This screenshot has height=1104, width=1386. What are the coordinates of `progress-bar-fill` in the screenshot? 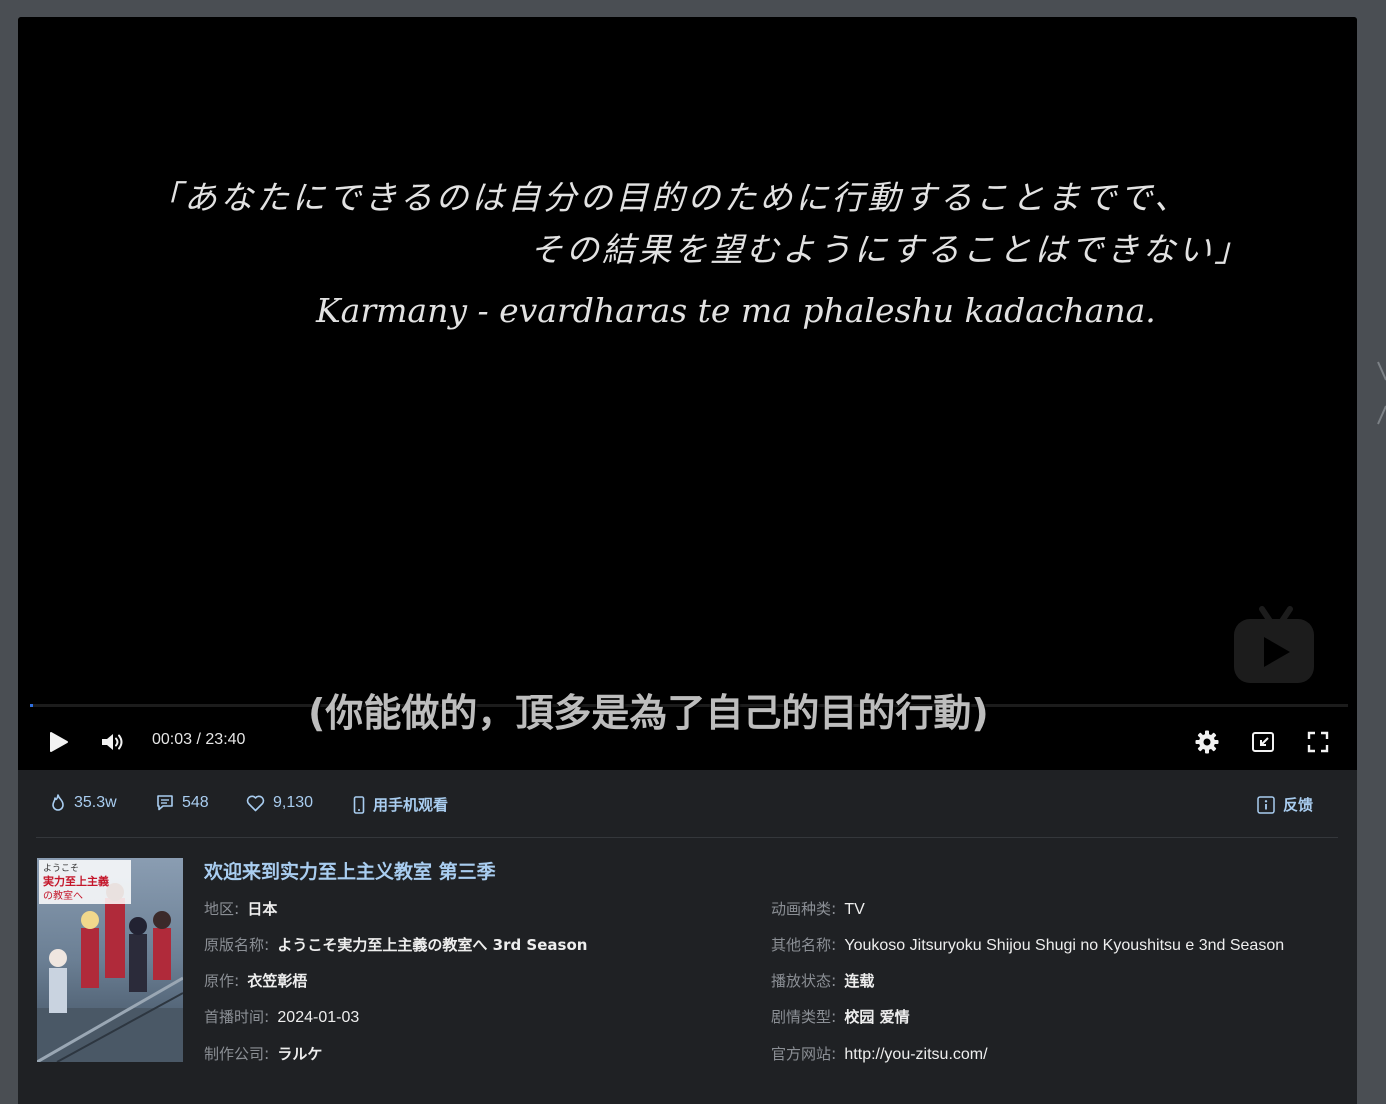 It's located at (32, 705).